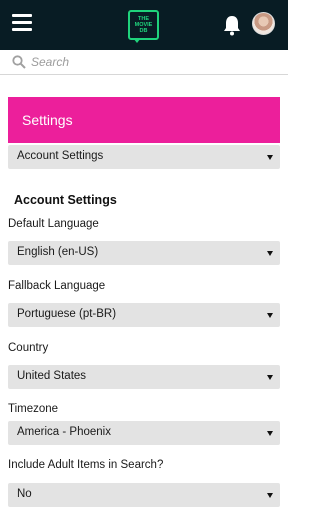 This screenshot has height=512, width=320. What do you see at coordinates (57, 286) in the screenshot?
I see `fallback-language-label: Fallback Language` at bounding box center [57, 286].